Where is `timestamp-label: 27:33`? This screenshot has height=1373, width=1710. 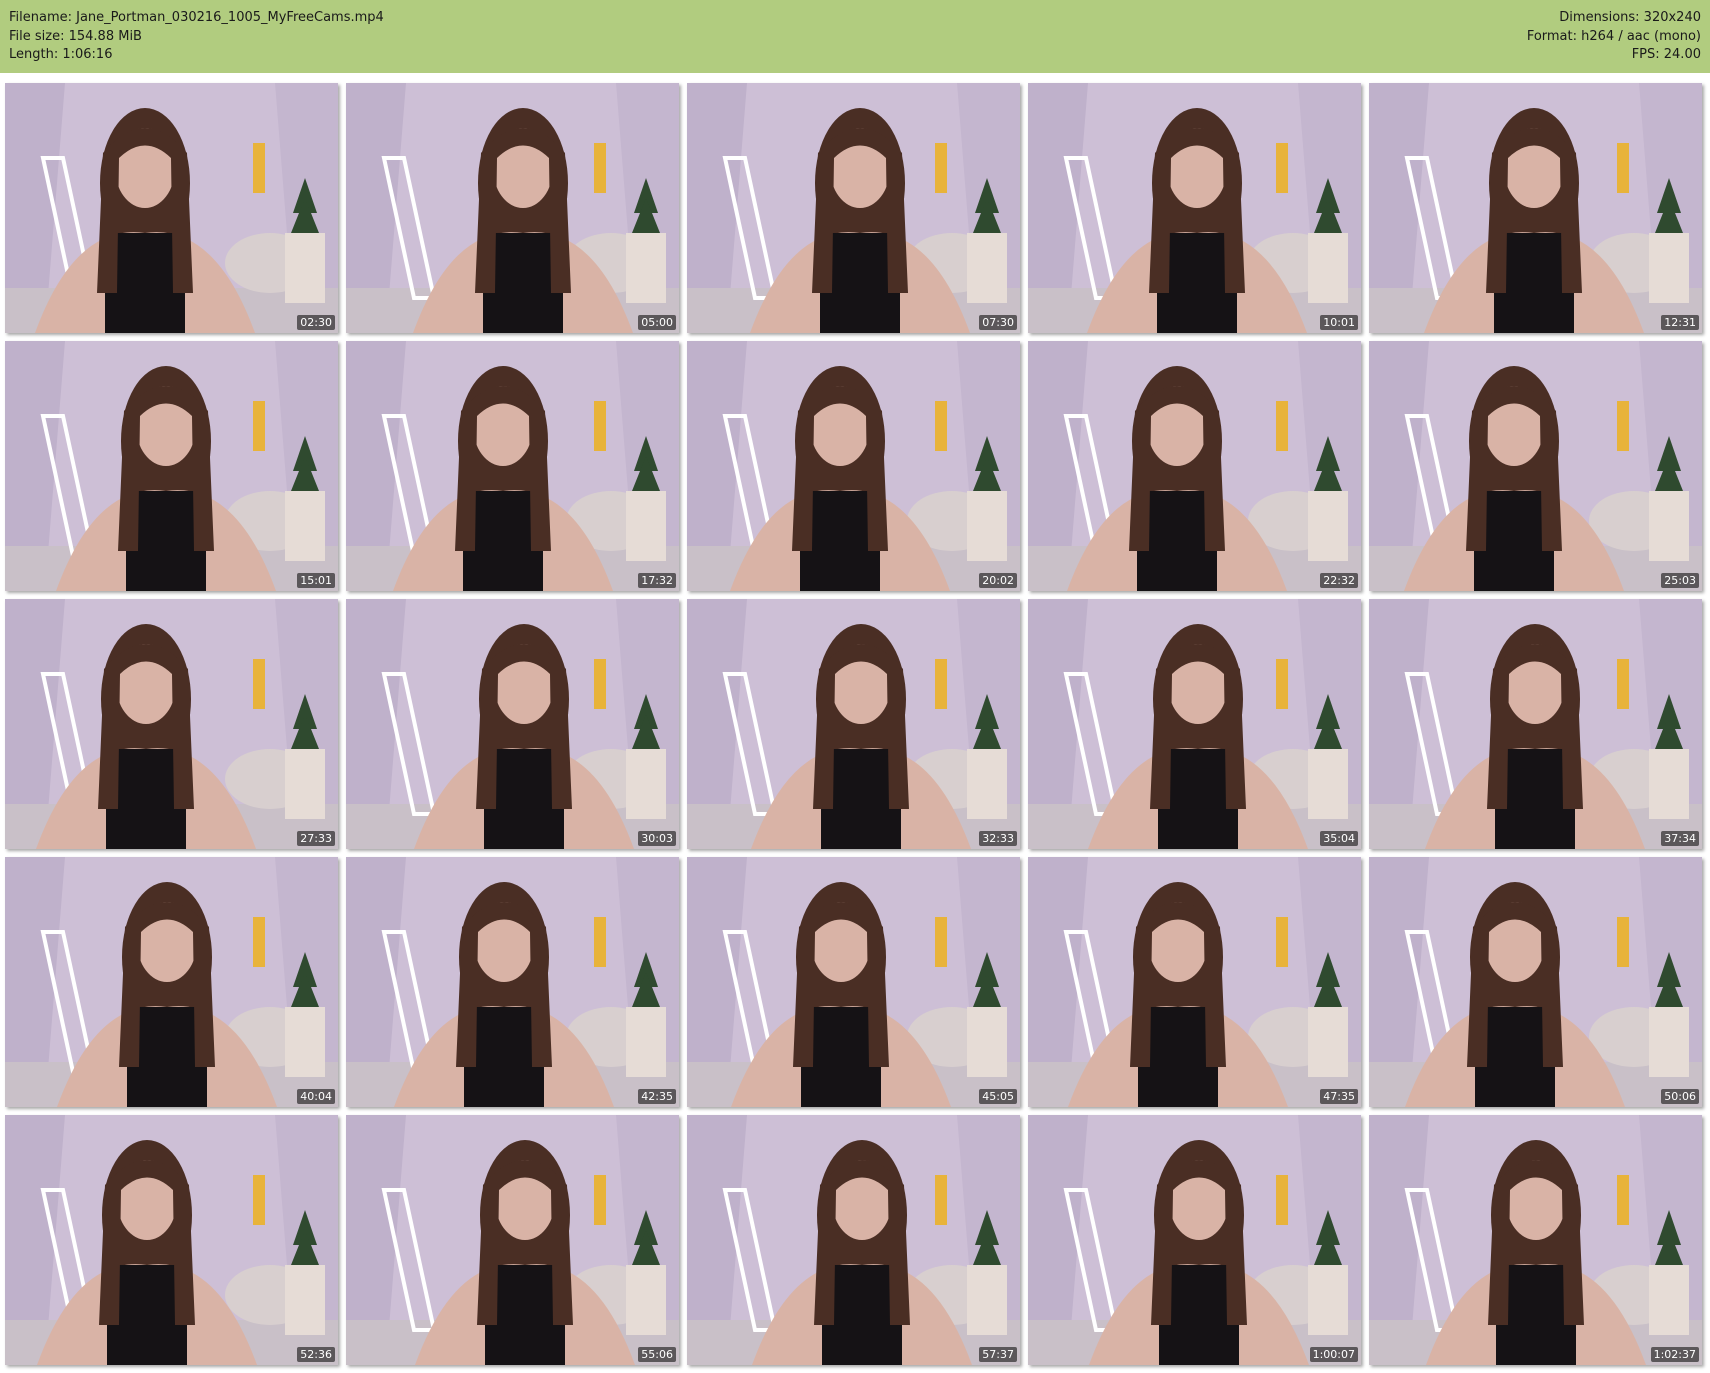
timestamp-label: 27:33 is located at coordinates (316, 838).